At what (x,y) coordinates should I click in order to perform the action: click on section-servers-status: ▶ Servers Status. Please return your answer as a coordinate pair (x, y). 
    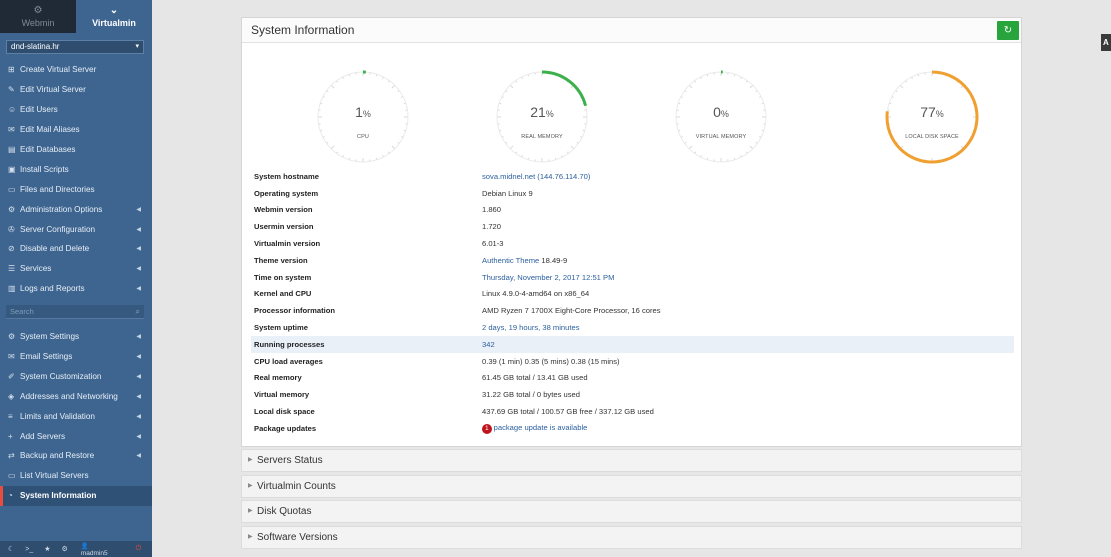
    Looking at the image, I should click on (631, 460).